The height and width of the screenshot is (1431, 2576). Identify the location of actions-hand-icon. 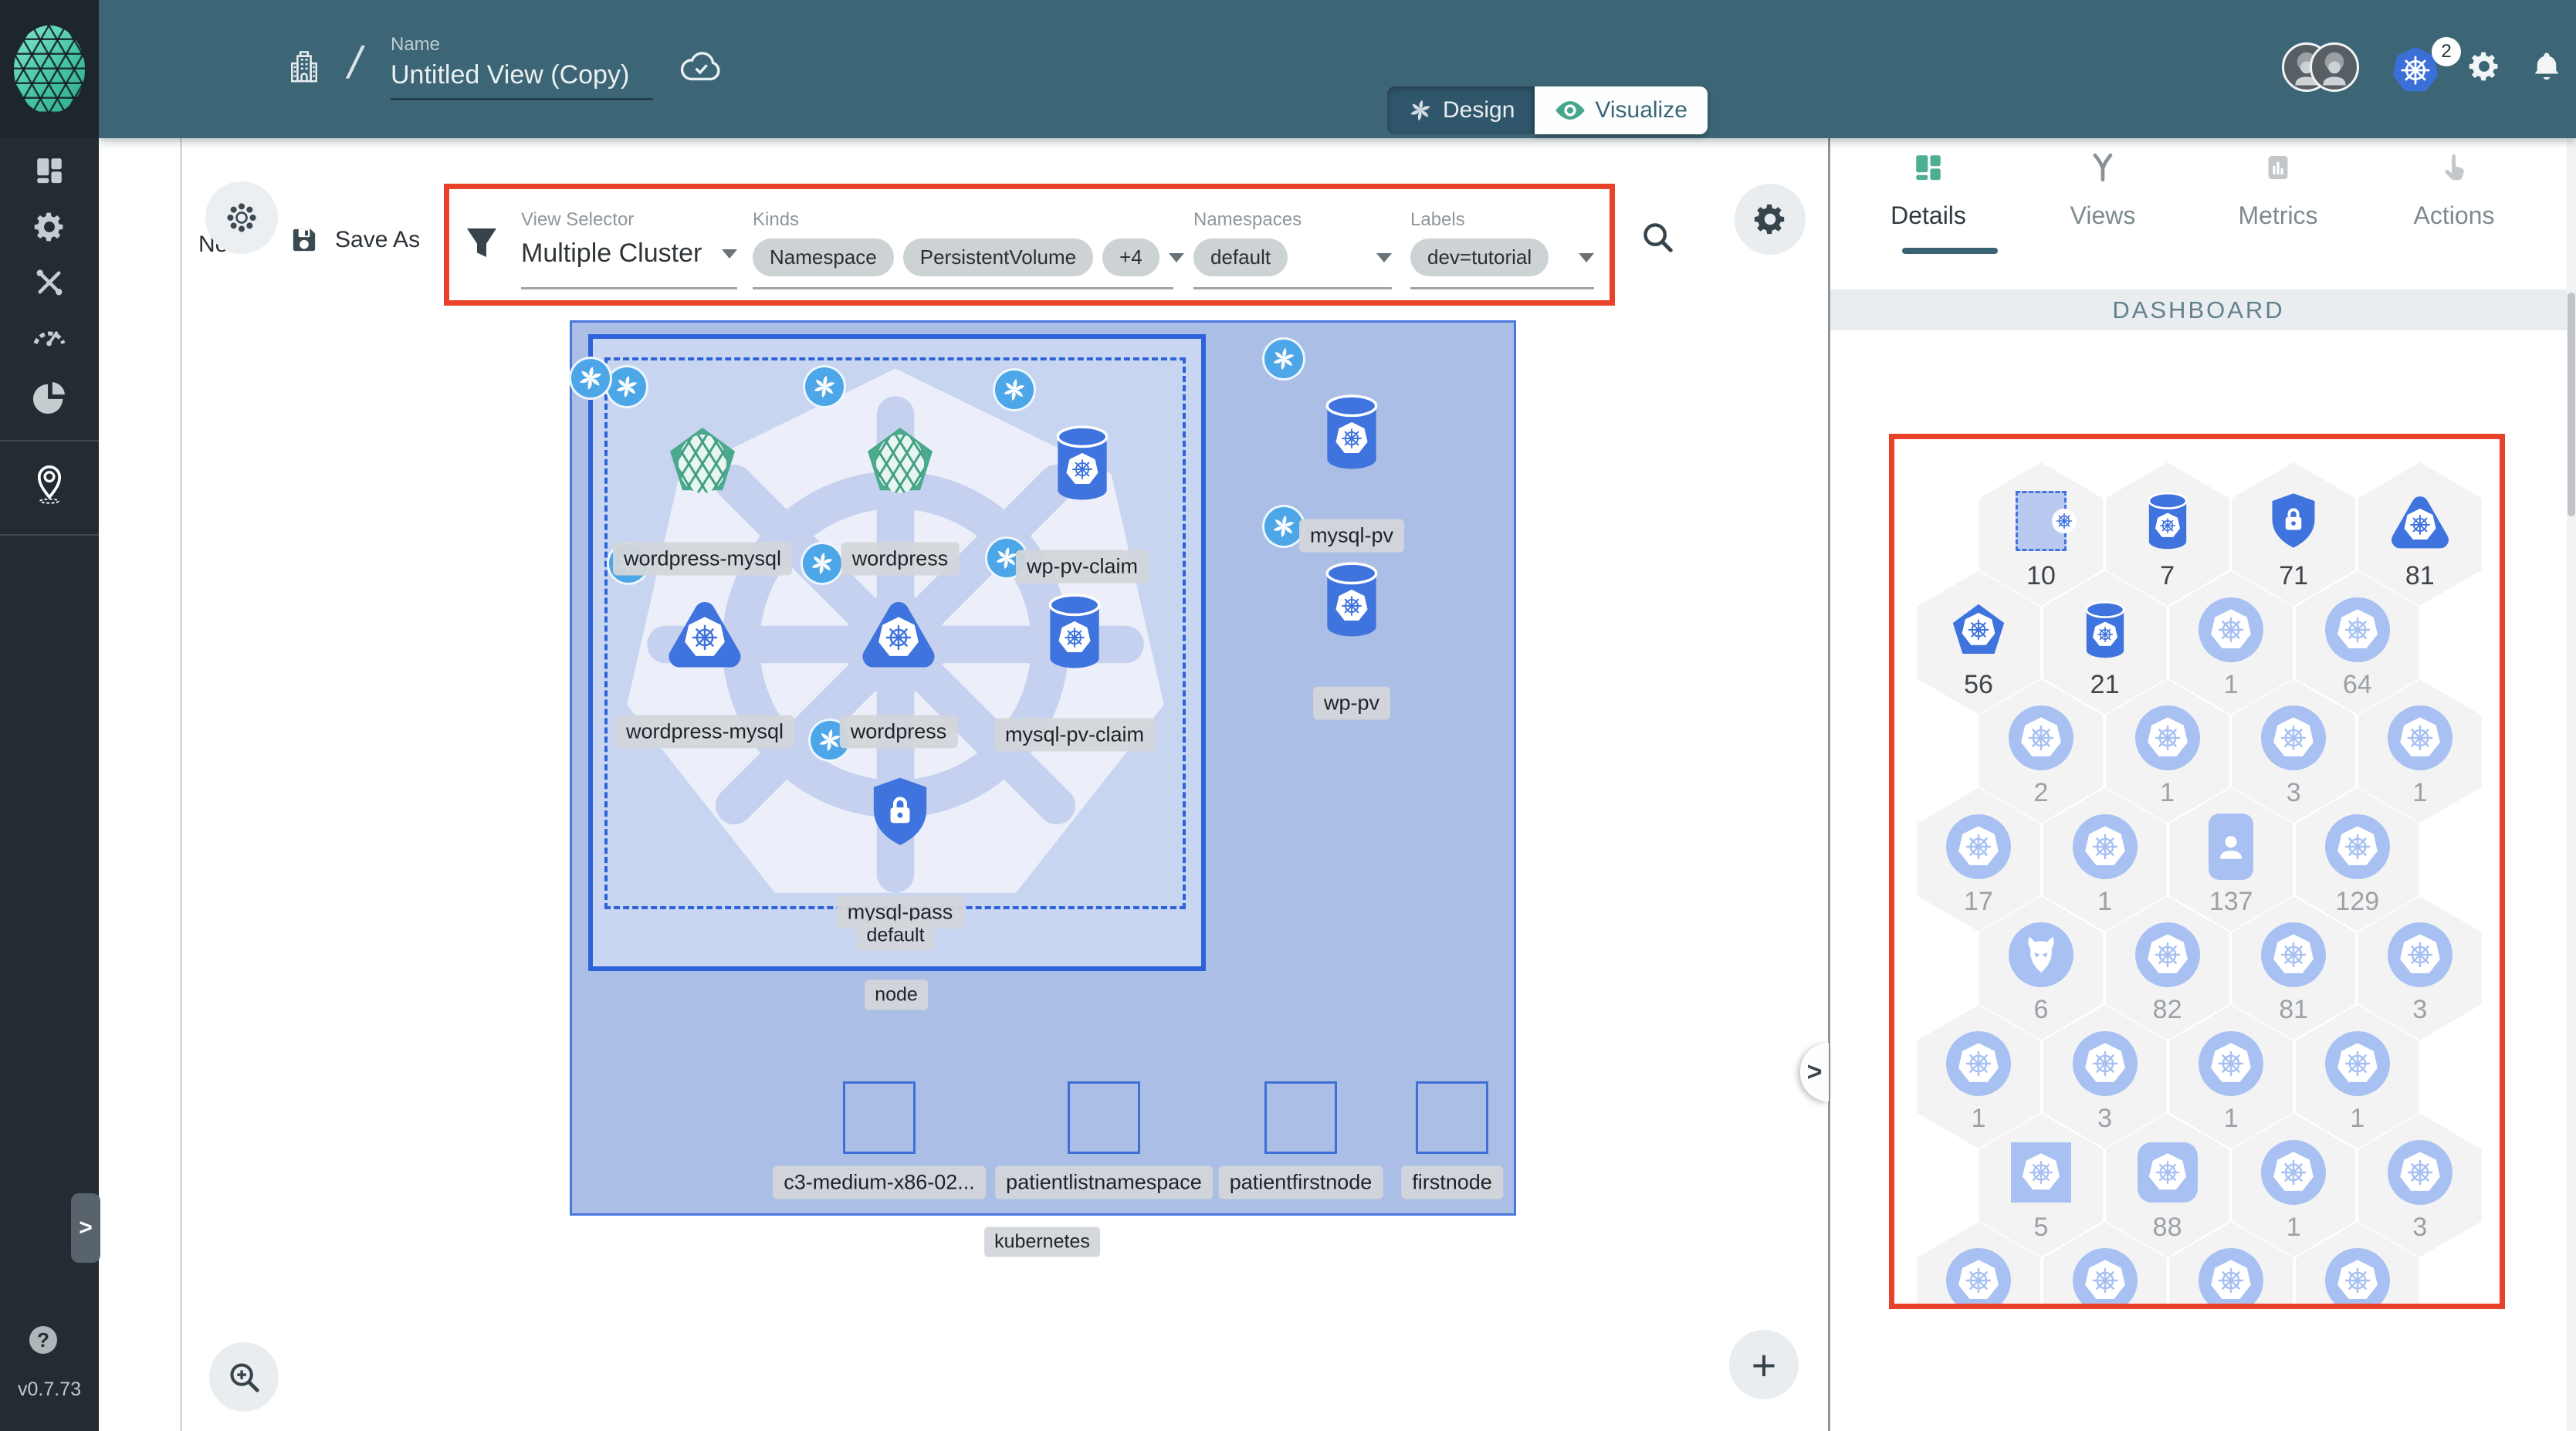
(2454, 167).